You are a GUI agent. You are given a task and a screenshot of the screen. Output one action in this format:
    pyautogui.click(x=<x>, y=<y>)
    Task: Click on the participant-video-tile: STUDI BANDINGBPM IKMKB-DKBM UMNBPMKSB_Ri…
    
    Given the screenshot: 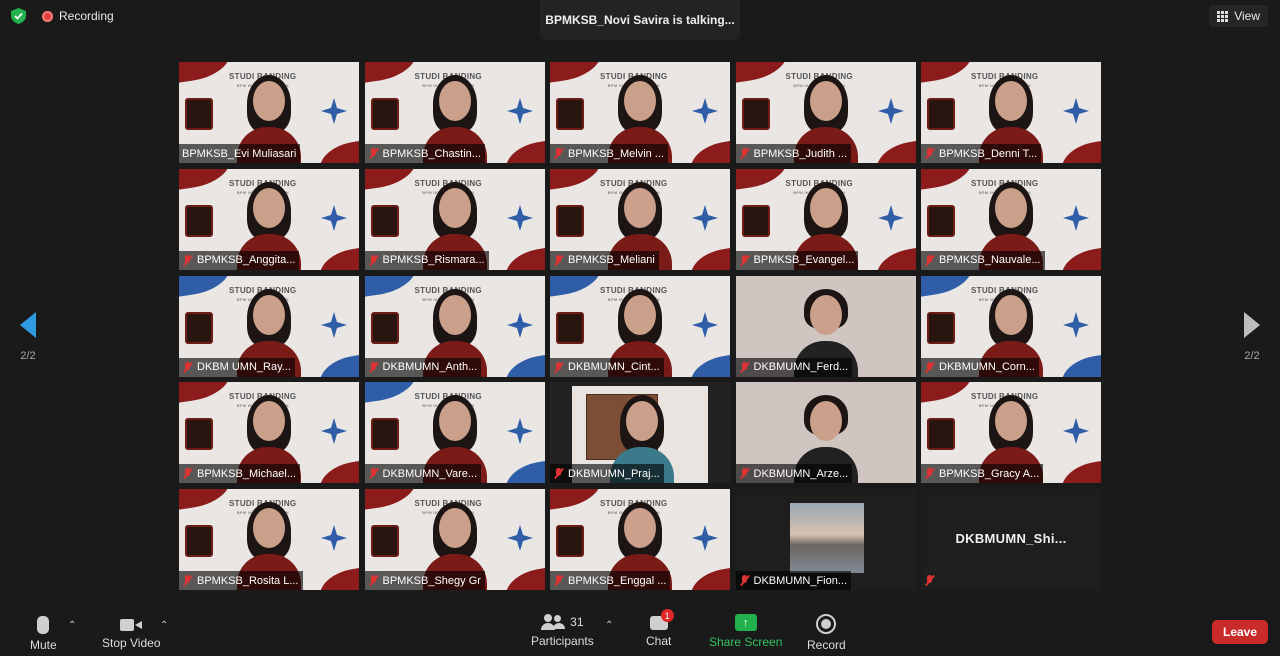 What is the action you would take?
    pyautogui.click(x=454, y=219)
    